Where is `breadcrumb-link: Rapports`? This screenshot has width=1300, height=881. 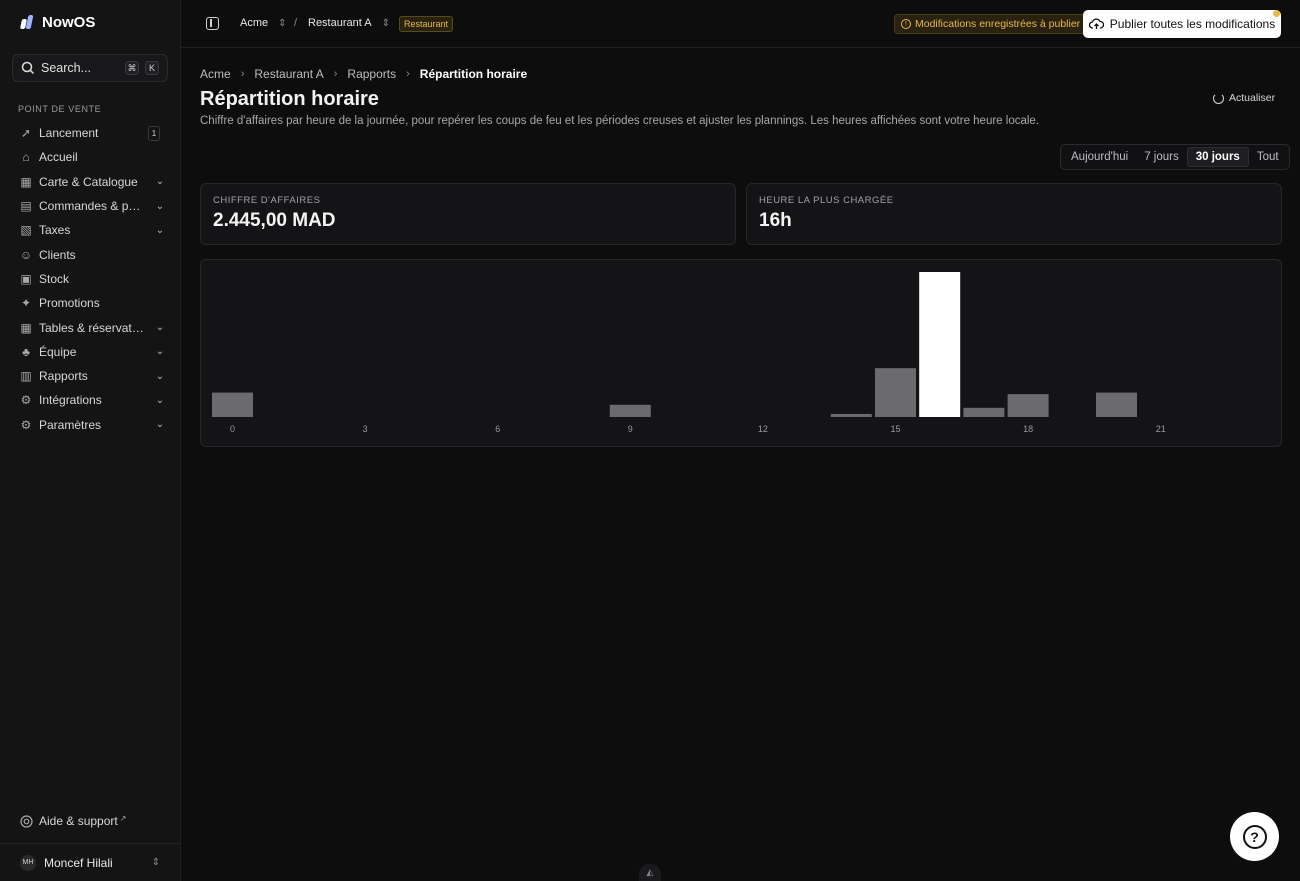 breadcrumb-link: Rapports is located at coordinates (371, 74).